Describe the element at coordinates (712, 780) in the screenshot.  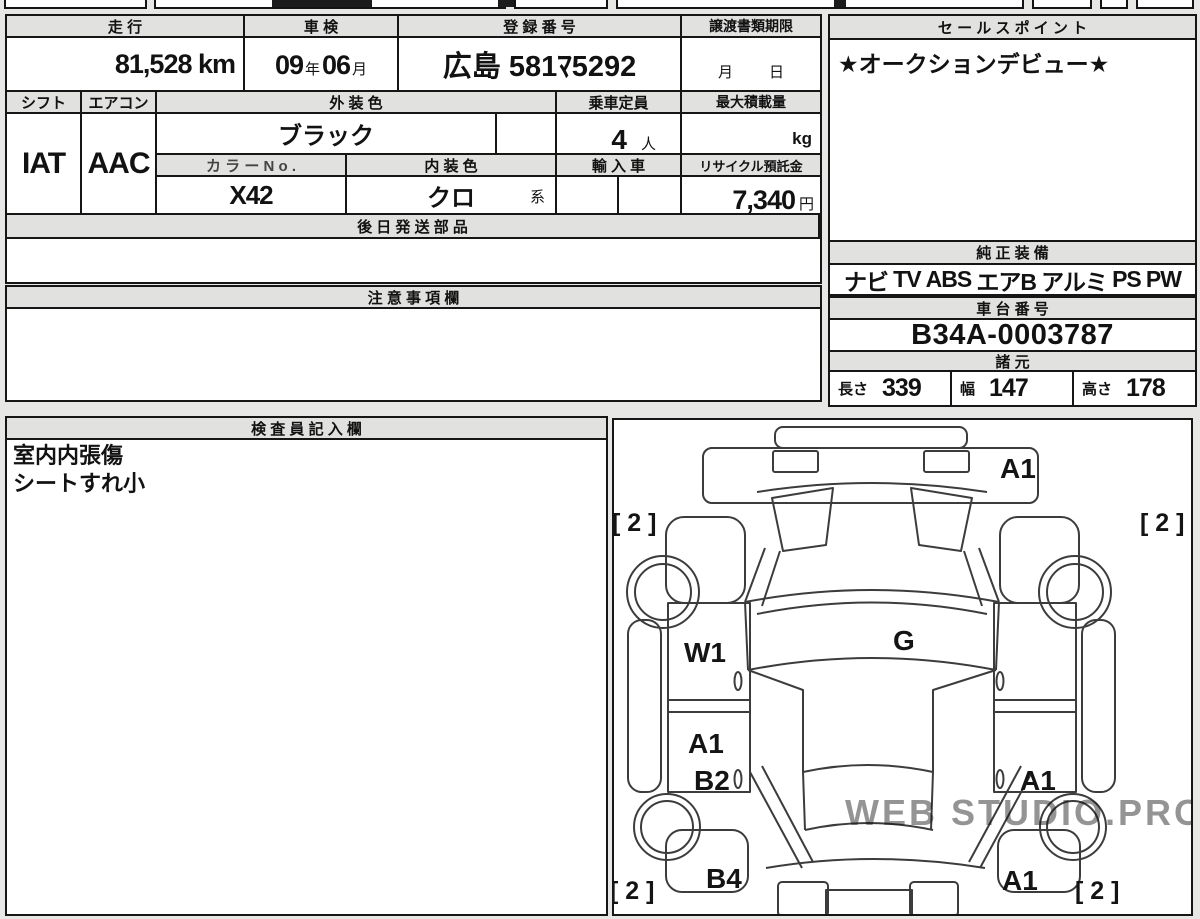
I see `damage-label-b2: B2` at that location.